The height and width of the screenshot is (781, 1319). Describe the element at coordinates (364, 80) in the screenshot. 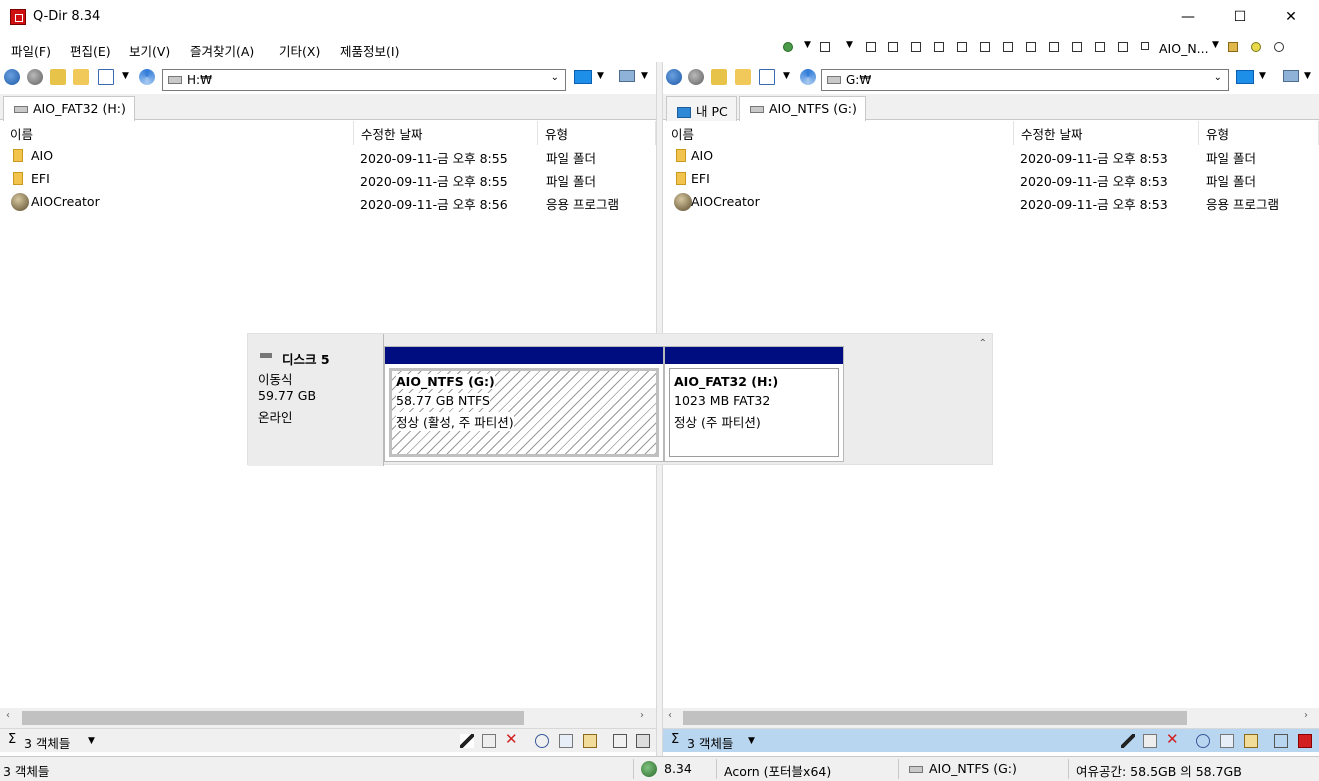

I see `left-address-bar: H:₩ ⌄` at that location.